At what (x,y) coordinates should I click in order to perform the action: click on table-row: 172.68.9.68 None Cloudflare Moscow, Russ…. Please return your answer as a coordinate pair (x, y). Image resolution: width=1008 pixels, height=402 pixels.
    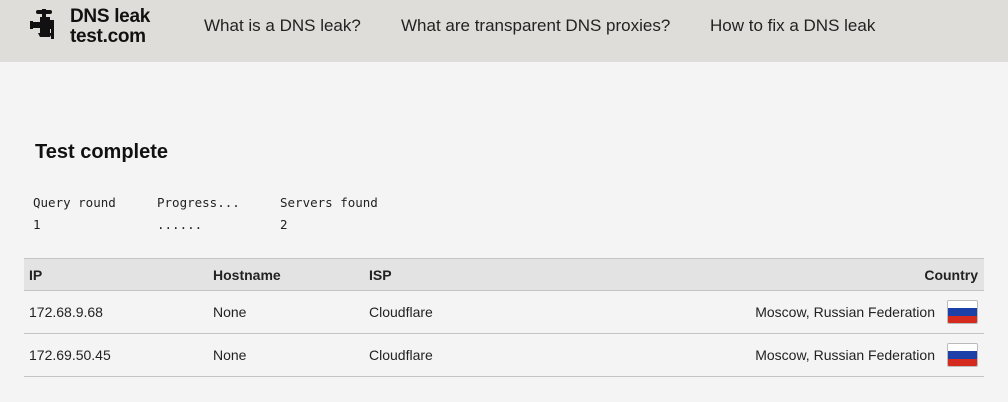
    Looking at the image, I should click on (504, 312).